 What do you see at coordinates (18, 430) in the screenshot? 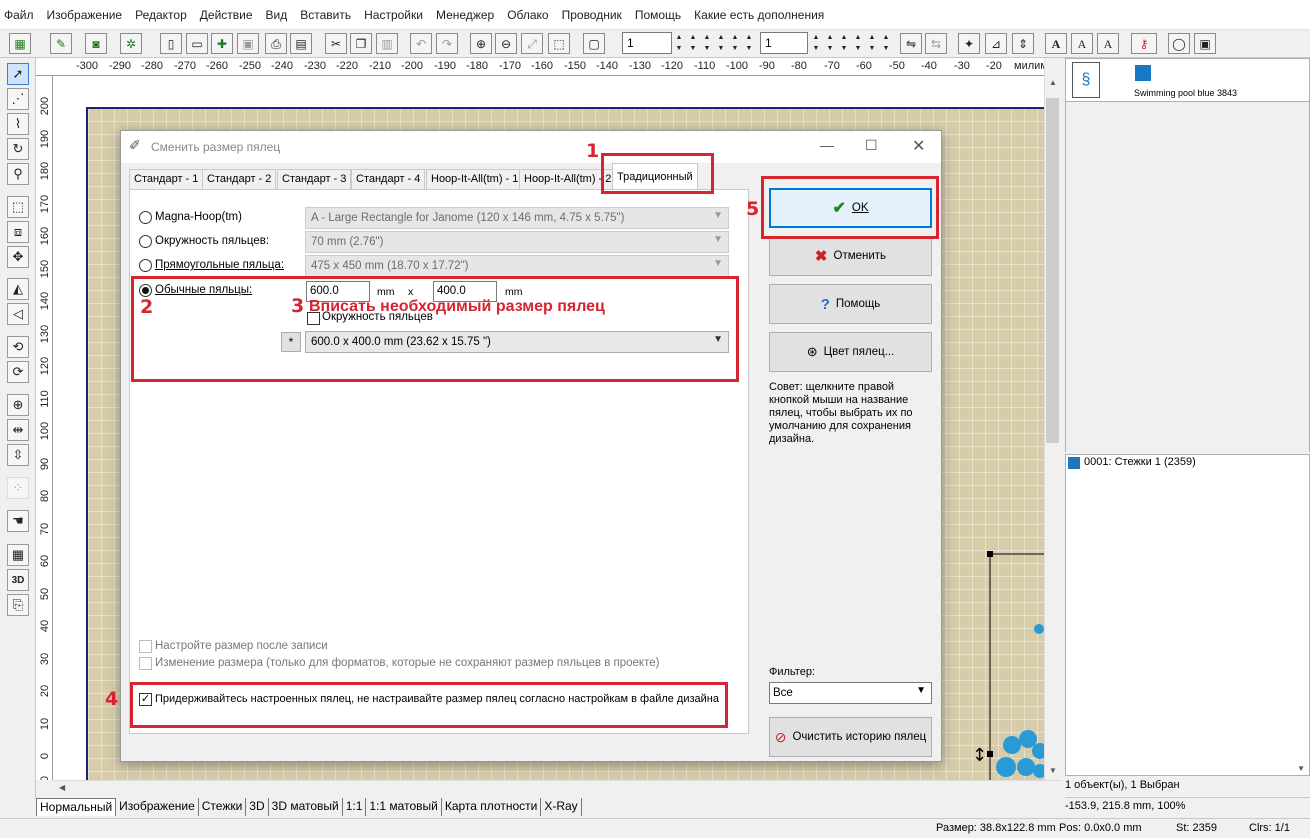
I see `align-horizontal-icon: ⇹` at bounding box center [18, 430].